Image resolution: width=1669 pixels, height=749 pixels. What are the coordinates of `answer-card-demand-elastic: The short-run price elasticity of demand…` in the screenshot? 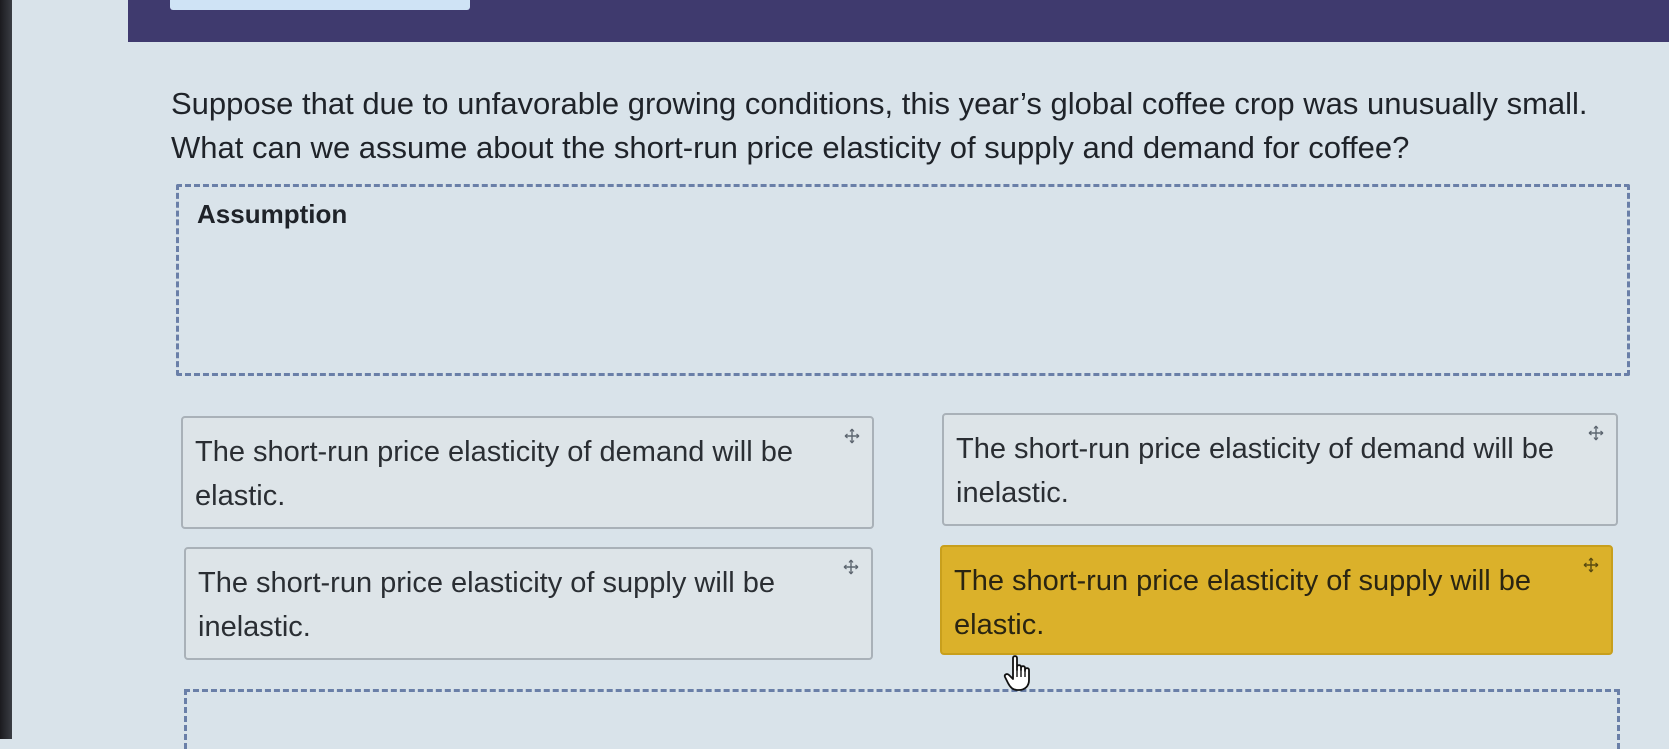 It's located at (527, 472).